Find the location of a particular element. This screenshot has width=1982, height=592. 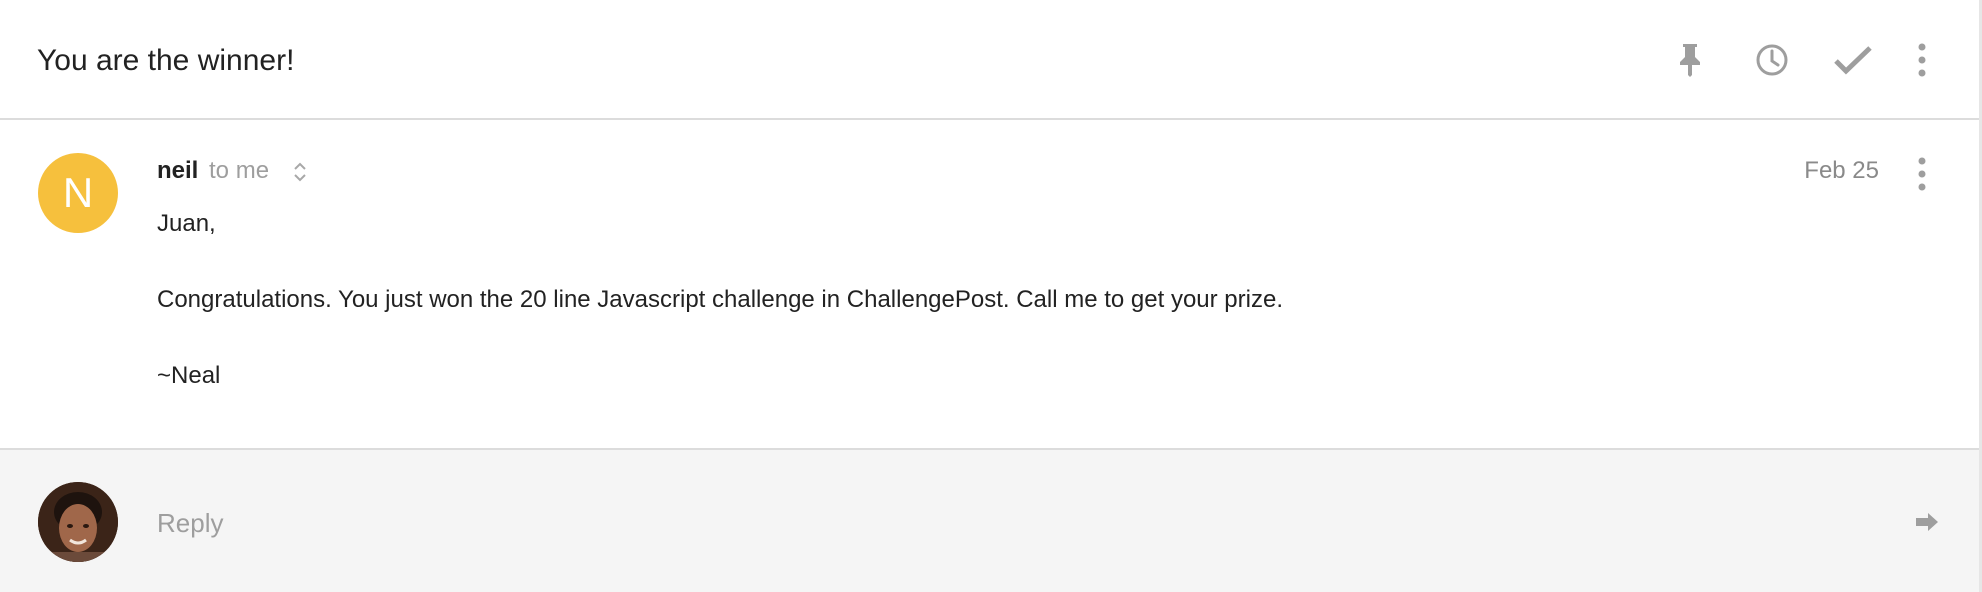

done-check-icon is located at coordinates (1853, 60).